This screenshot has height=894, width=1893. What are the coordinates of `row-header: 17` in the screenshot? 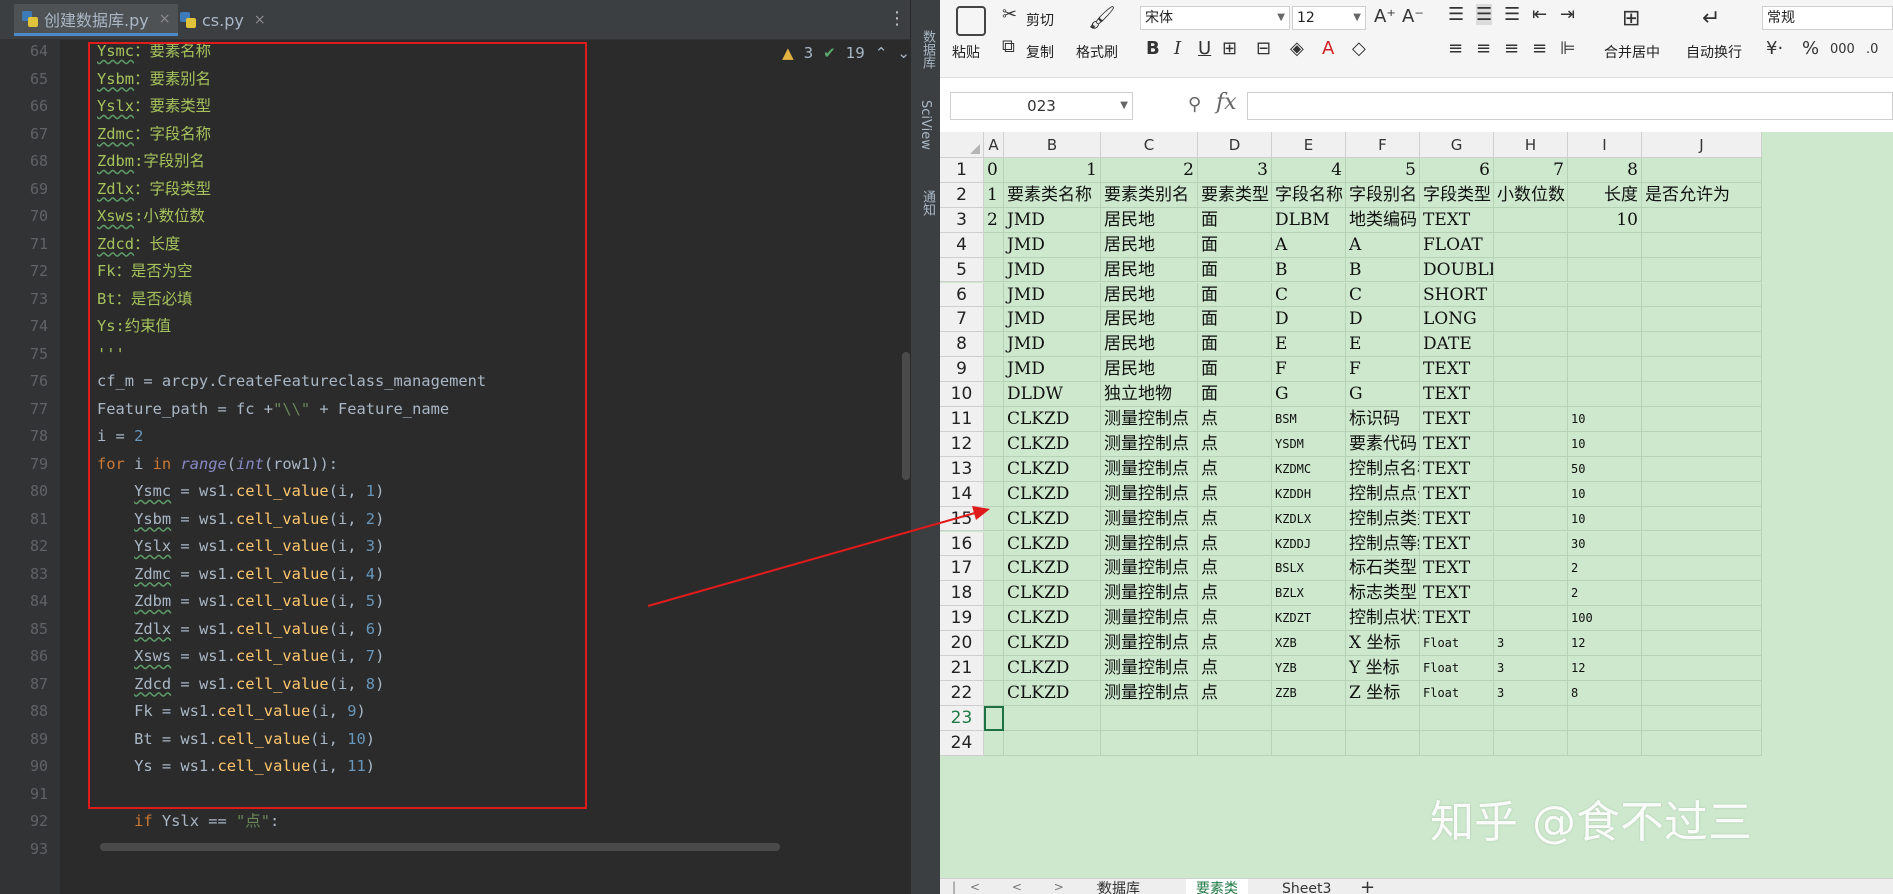 It's located at (962, 569).